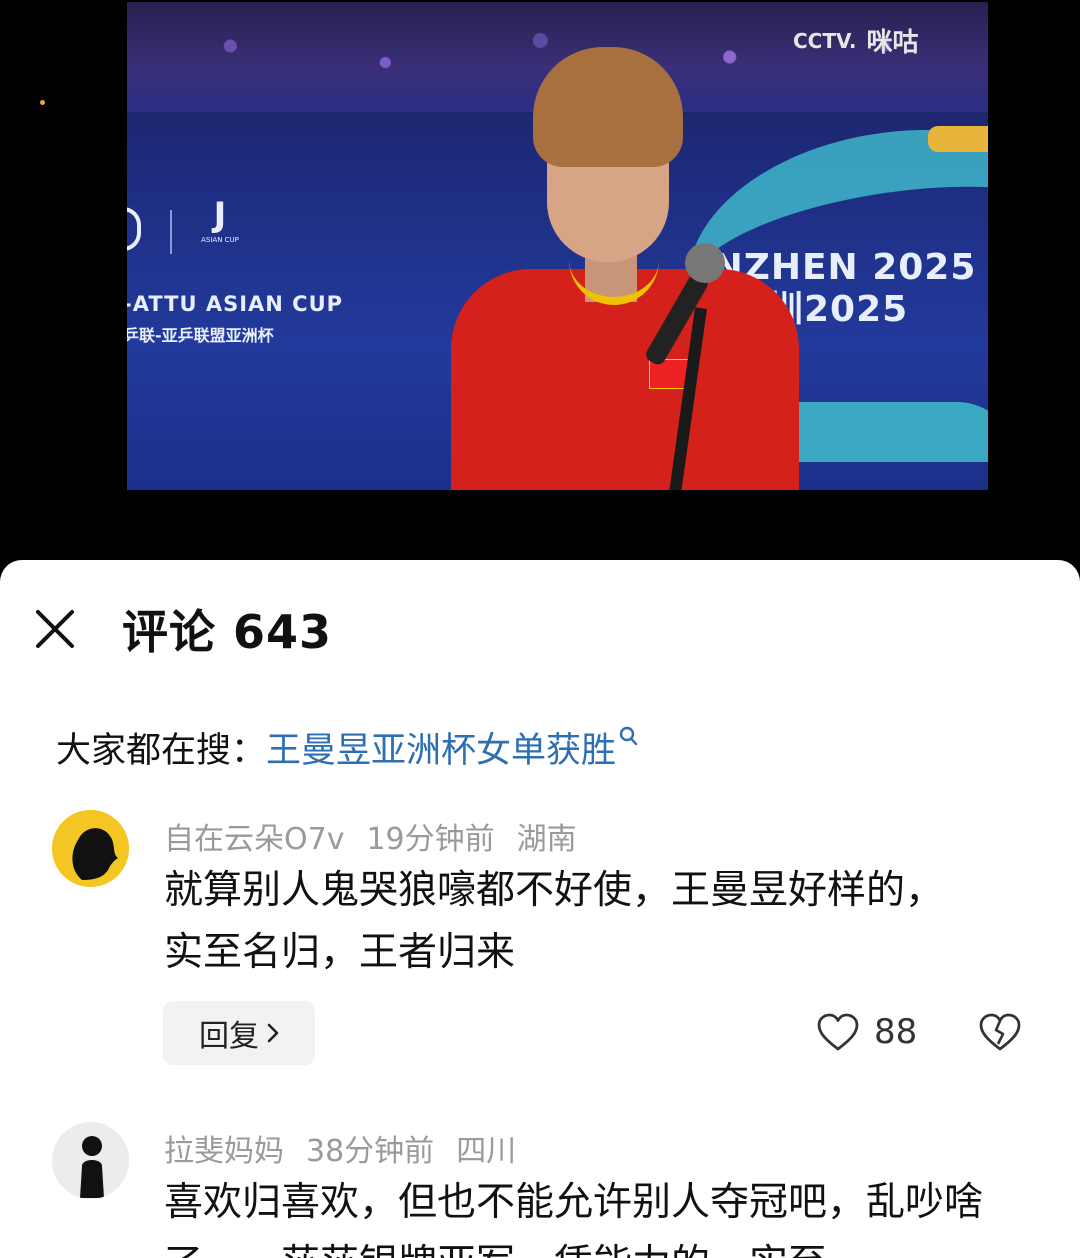 This screenshot has width=1080, height=1258. Describe the element at coordinates (546, 839) in the screenshot. I see `comment-location: 湖南` at that location.